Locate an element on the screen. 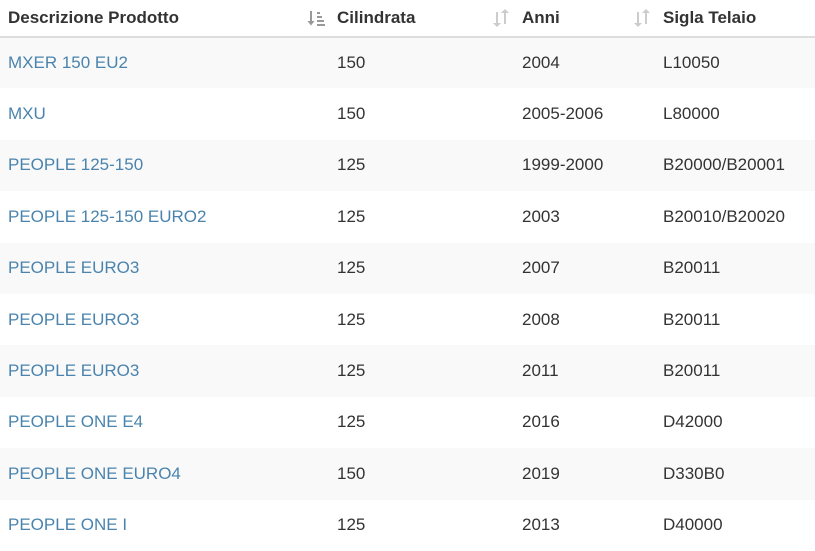 The height and width of the screenshot is (551, 815). column-header-sigla-telaio: Sigla Telaio is located at coordinates (735, 19).